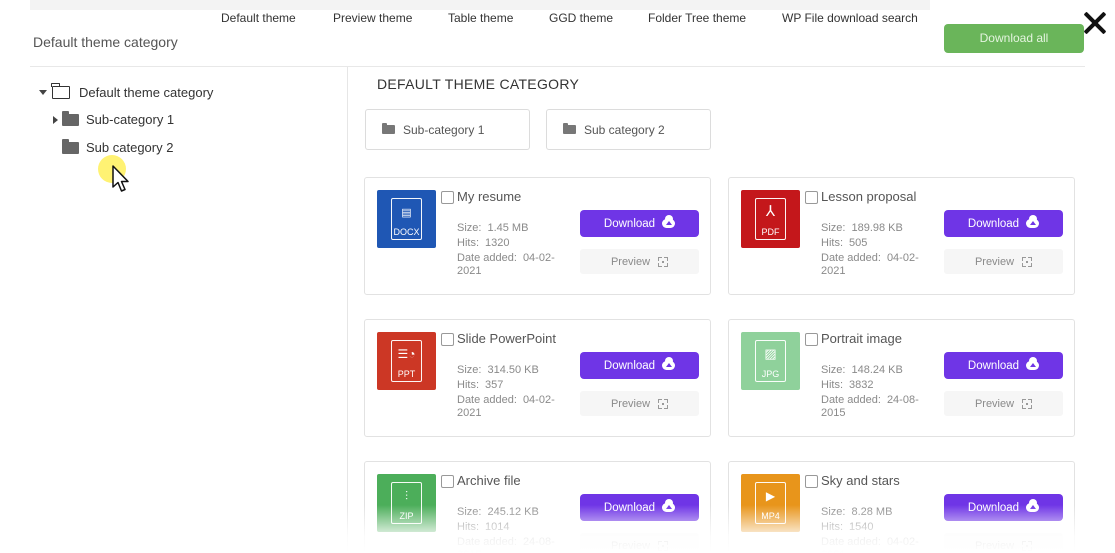  I want to click on docx-file-icon: ▤ DOCX, so click(406, 219).